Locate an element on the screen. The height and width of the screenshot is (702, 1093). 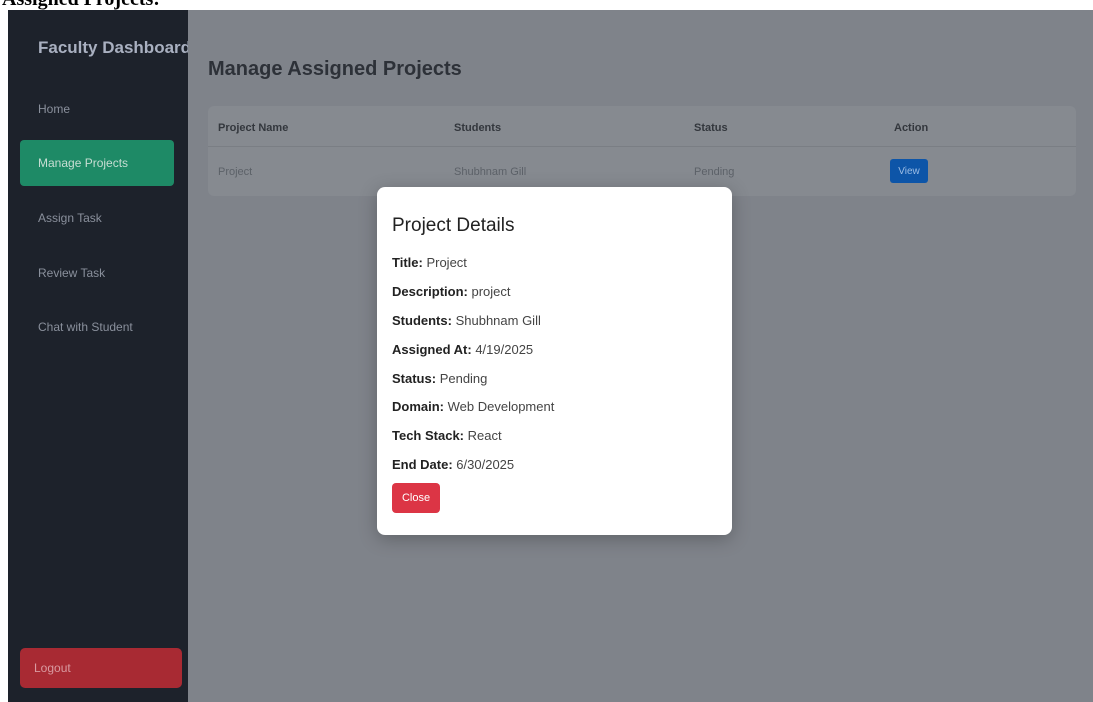
sidebar-item-manage-projects: Manage Projects is located at coordinates (97, 163).